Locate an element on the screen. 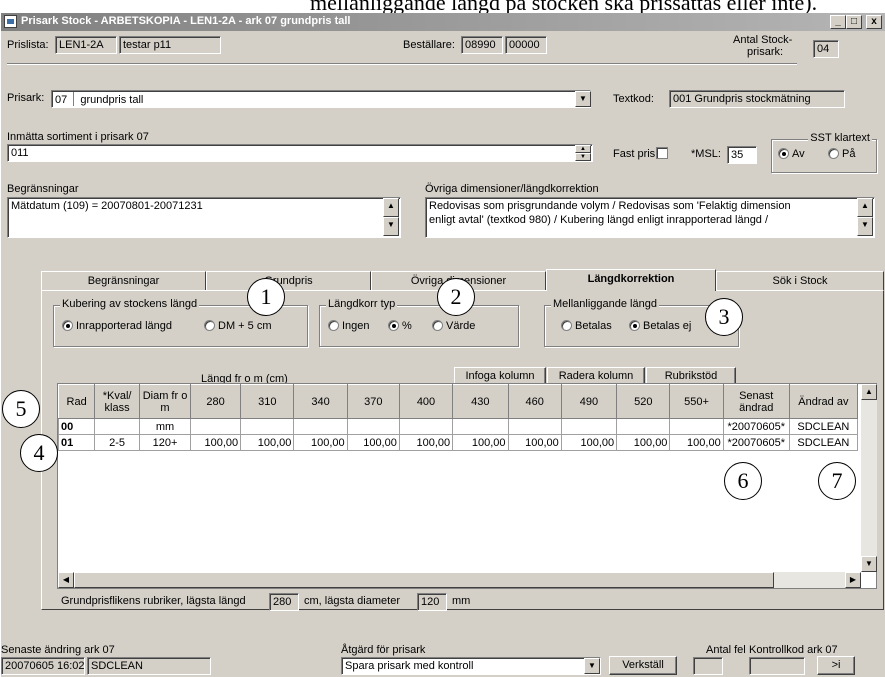 This screenshot has width=885, height=677. prisark-code: 07 is located at coordinates (61, 100).